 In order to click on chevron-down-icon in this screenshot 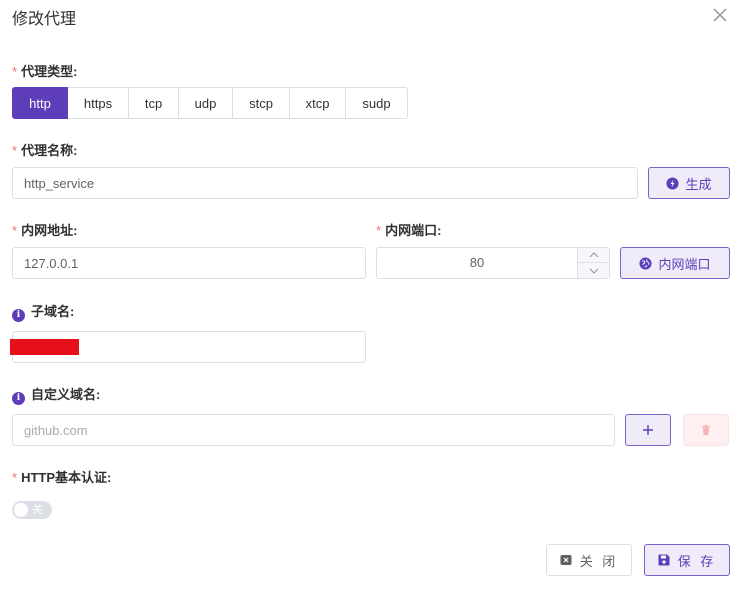, I will do `click(593, 271)`.